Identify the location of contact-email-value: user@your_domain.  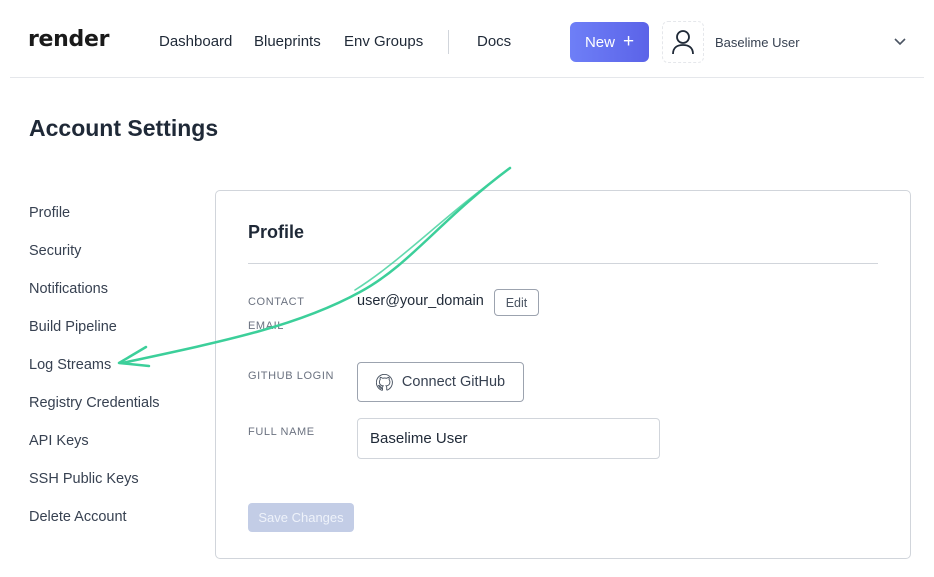
(420, 301).